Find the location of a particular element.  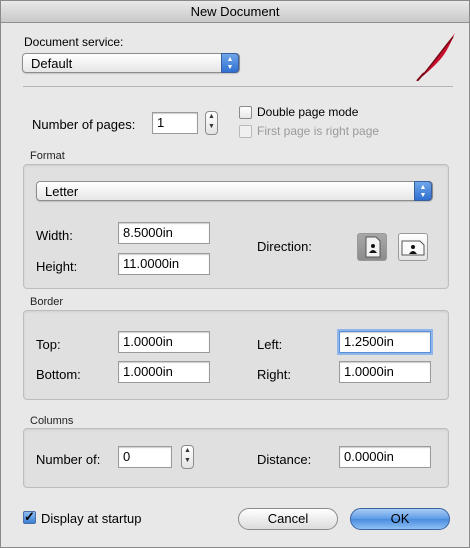

portrait-icon is located at coordinates (373, 247).